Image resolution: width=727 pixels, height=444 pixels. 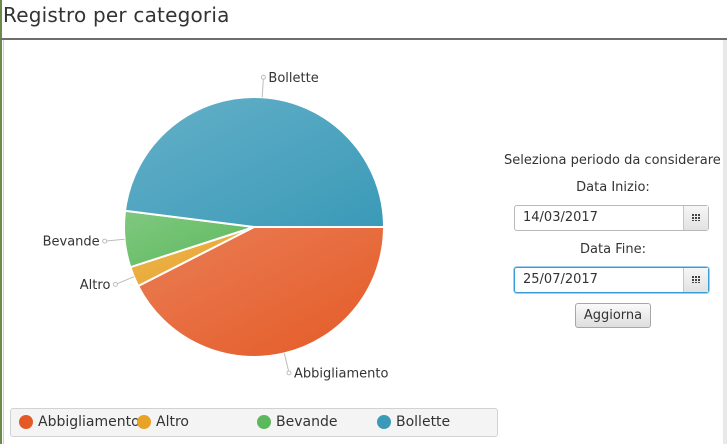 I want to click on start-date-label: Data Inizio:, so click(x=613, y=187).